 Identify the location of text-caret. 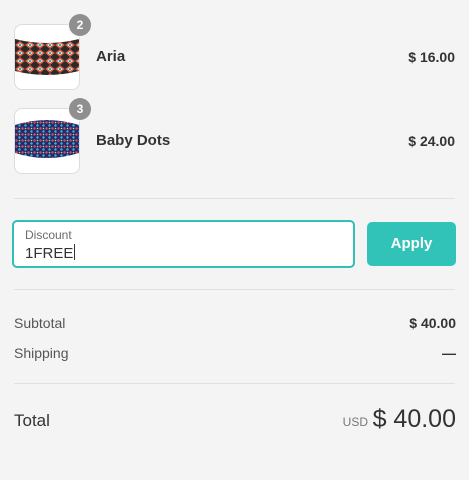
(75, 252).